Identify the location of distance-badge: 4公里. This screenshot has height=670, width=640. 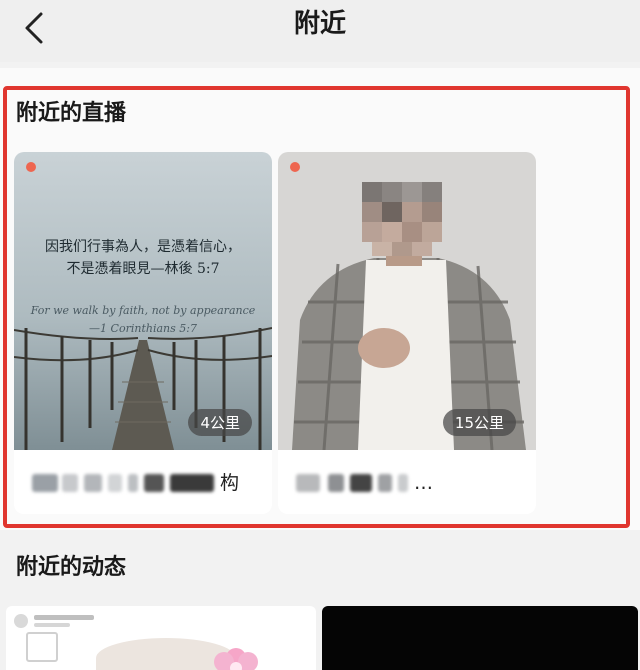
(220, 422).